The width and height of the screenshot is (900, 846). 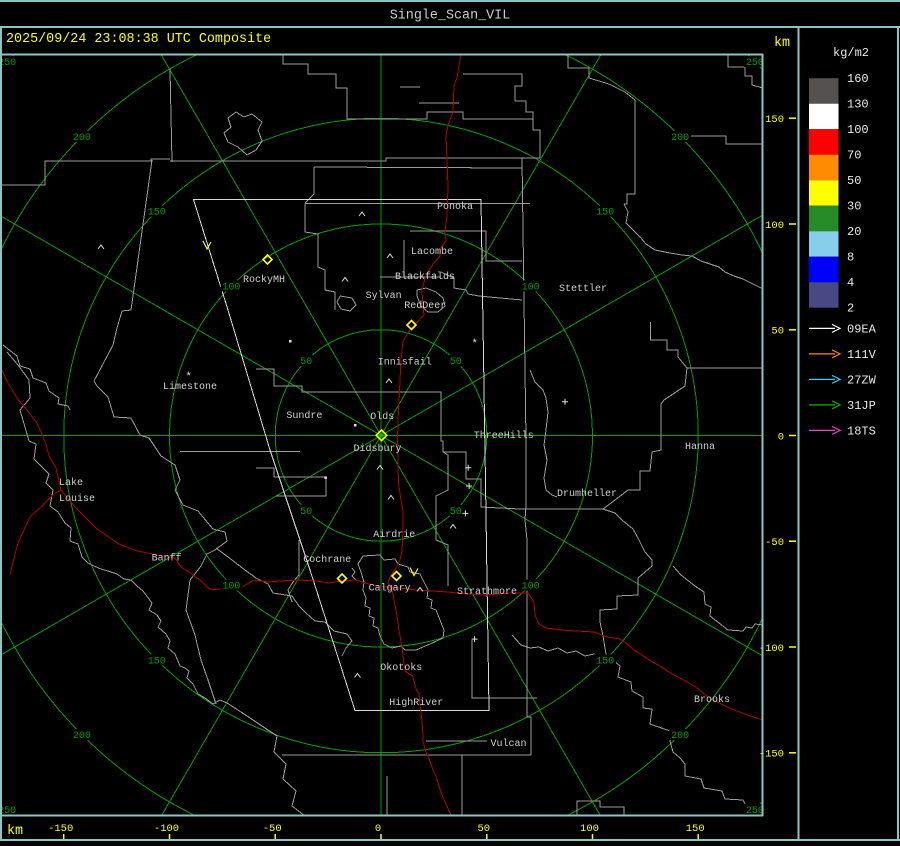 What do you see at coordinates (850, 258) in the screenshot?
I see `svg-text: 8` at bounding box center [850, 258].